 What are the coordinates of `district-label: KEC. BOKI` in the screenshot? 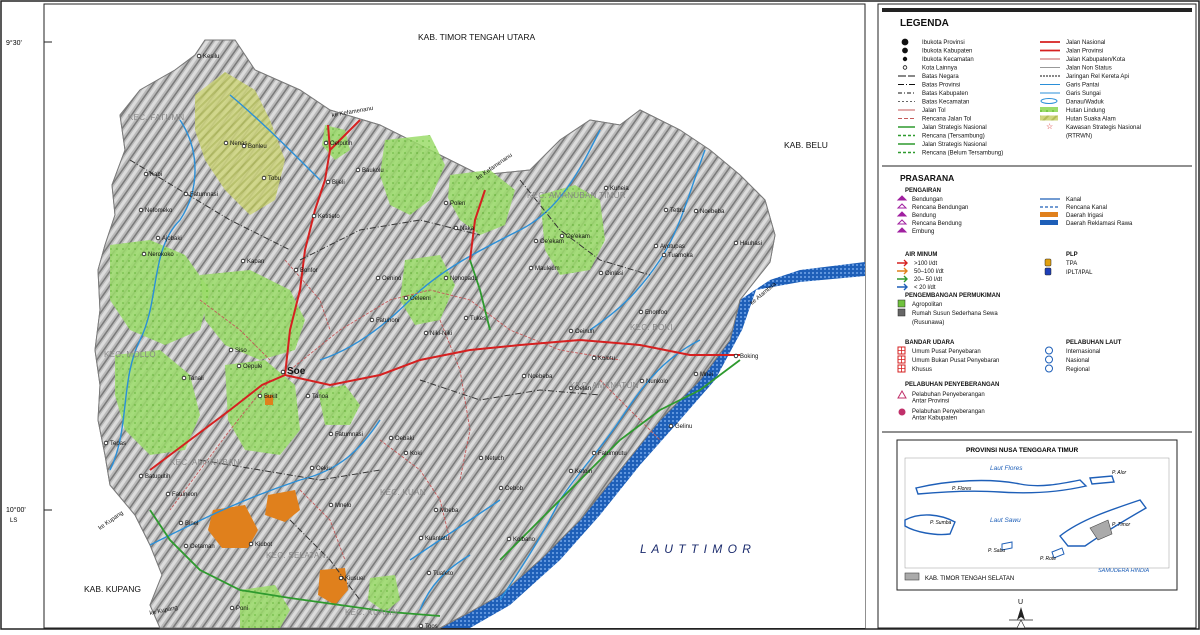 It's located at (651, 327).